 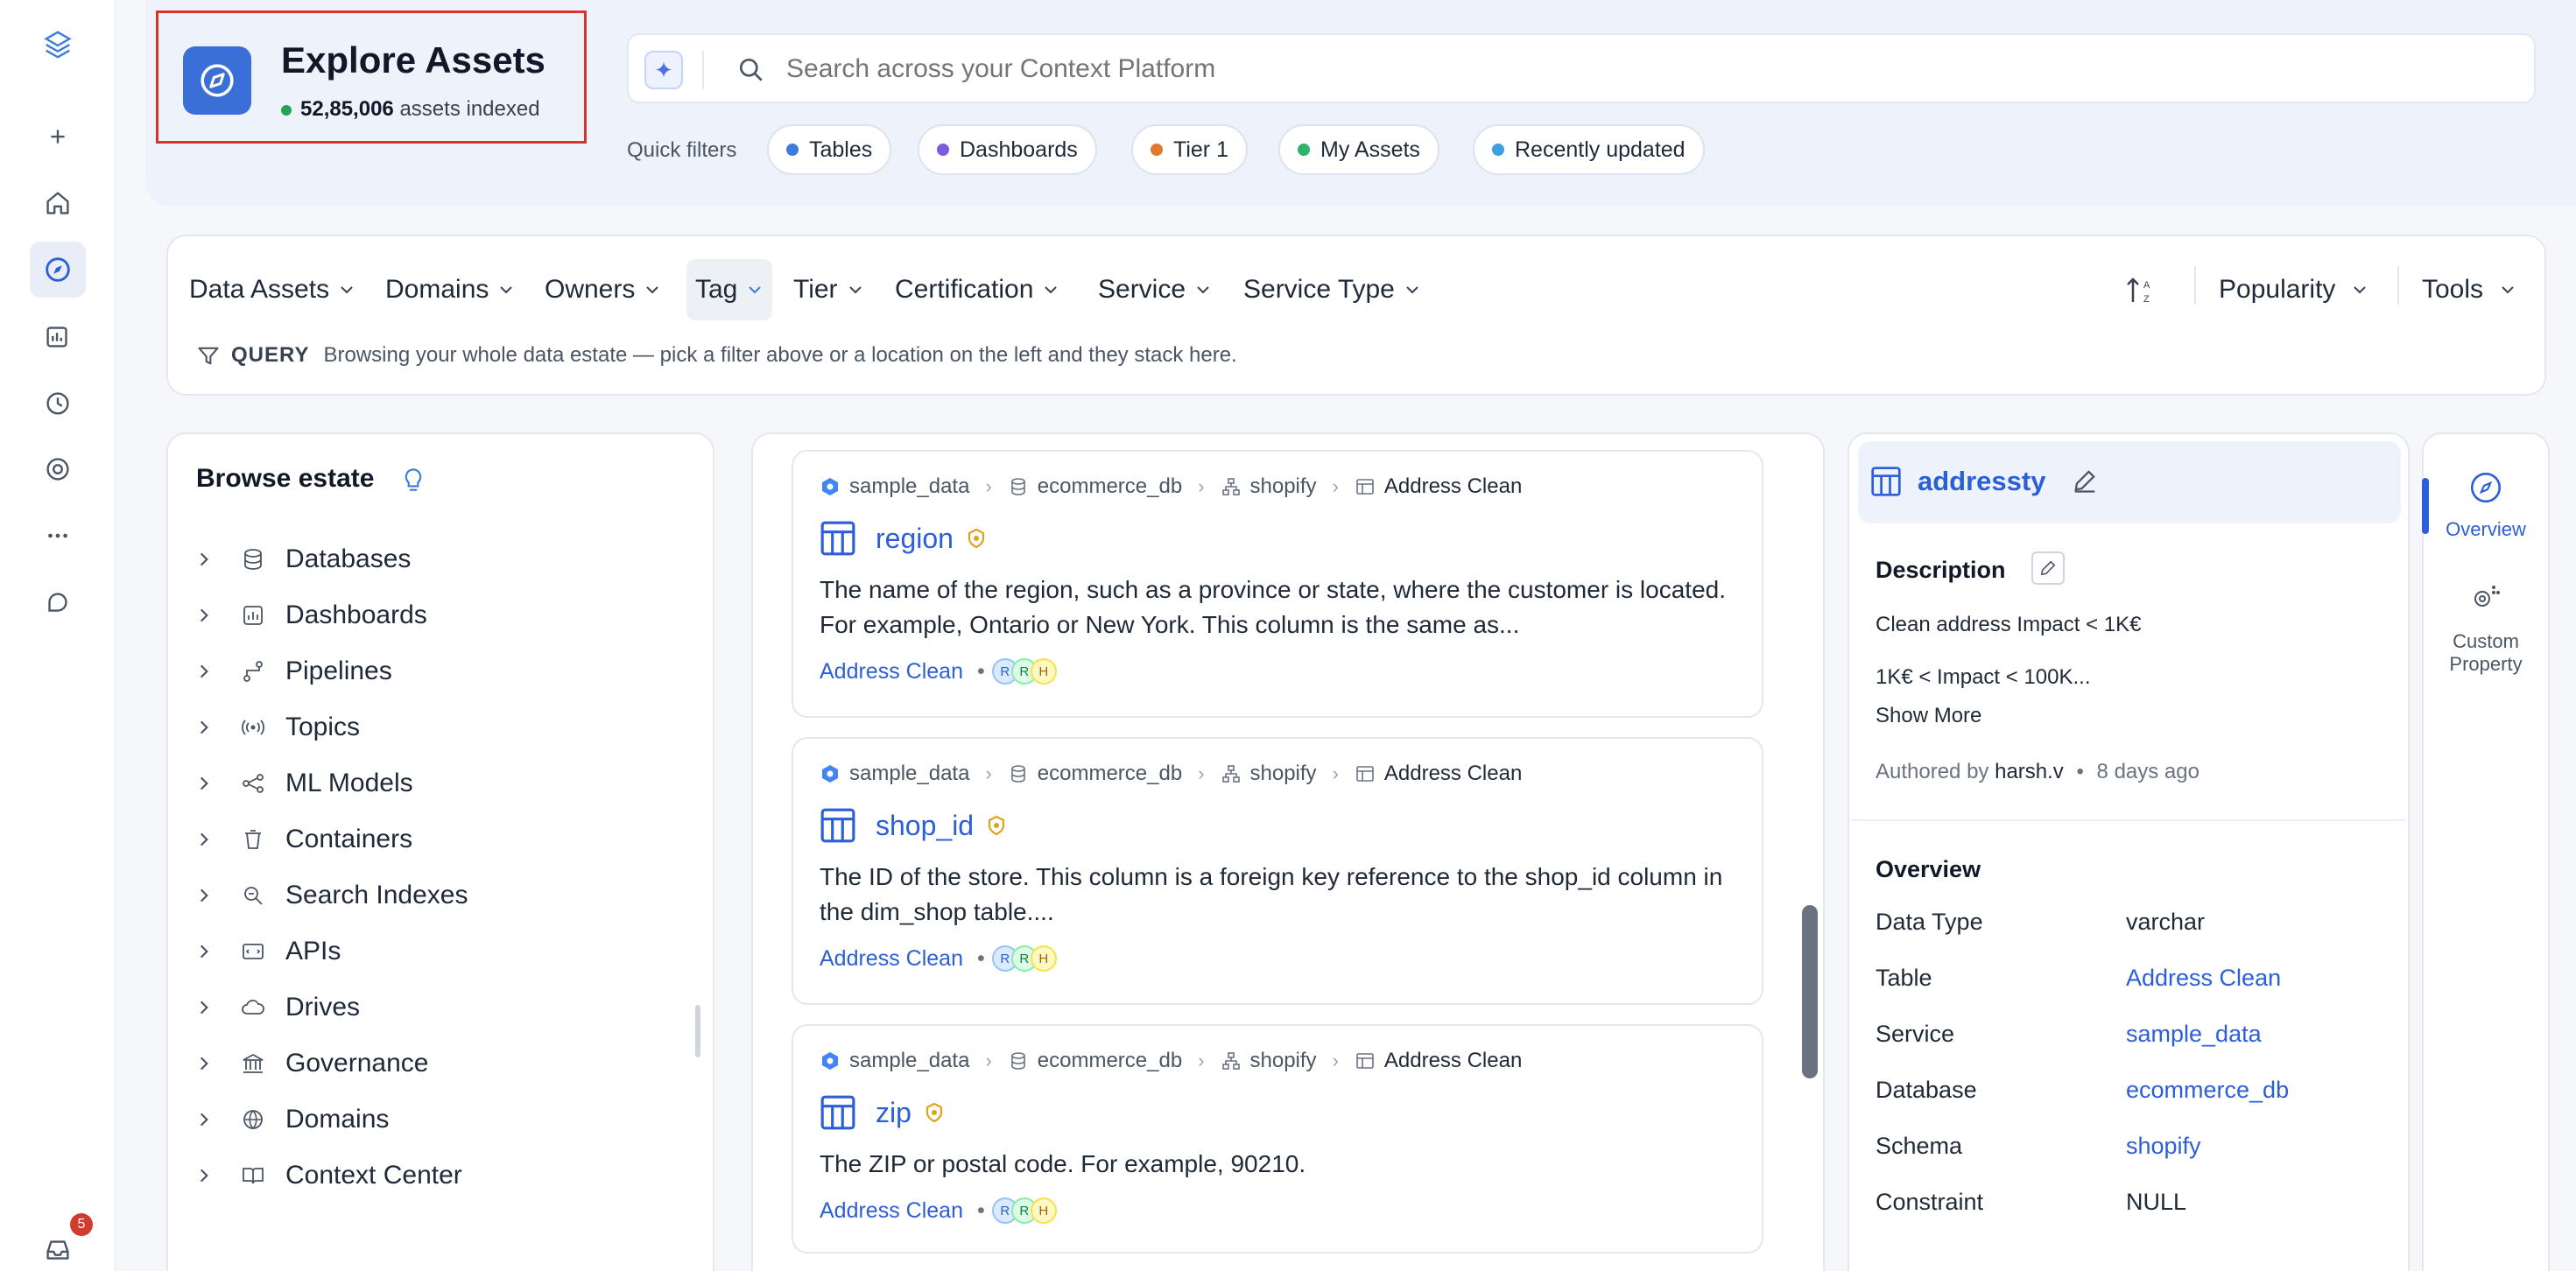 I want to click on result-title: zip, so click(x=882, y=1112).